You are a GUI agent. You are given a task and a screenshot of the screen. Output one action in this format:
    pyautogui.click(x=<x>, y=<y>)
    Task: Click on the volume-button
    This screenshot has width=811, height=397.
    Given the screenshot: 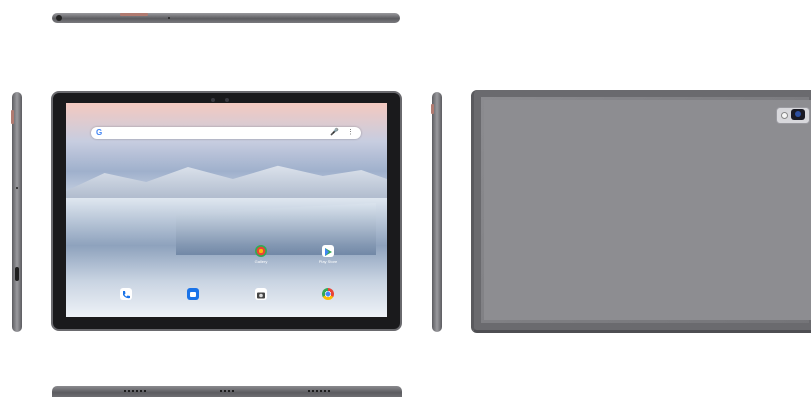 What is the action you would take?
    pyautogui.click(x=134, y=14)
    